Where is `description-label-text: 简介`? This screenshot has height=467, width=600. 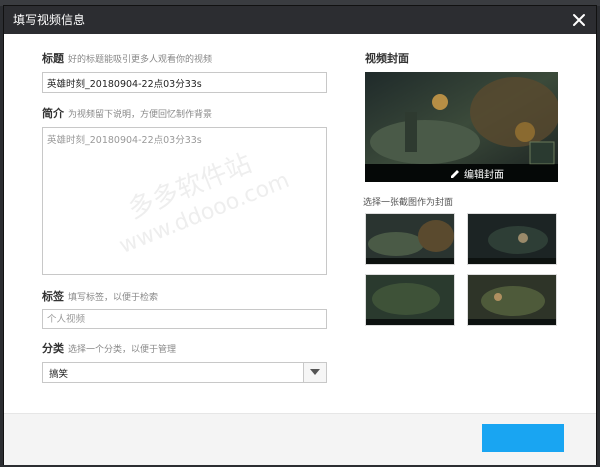 description-label-text: 简介 is located at coordinates (53, 113).